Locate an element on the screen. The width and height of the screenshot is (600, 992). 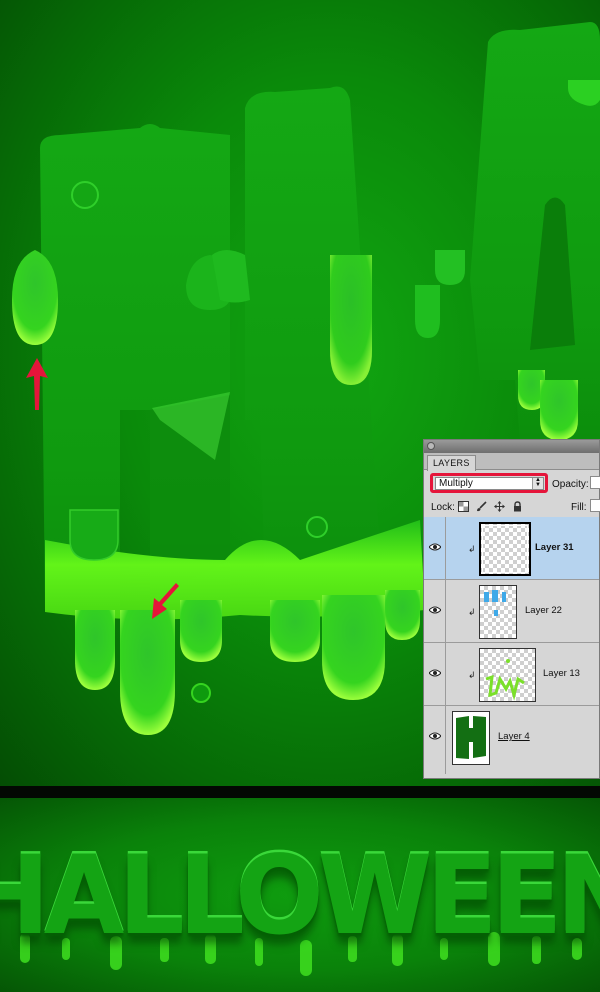
lock-row: Lock: Fill: is located at coordinates (512, 507).